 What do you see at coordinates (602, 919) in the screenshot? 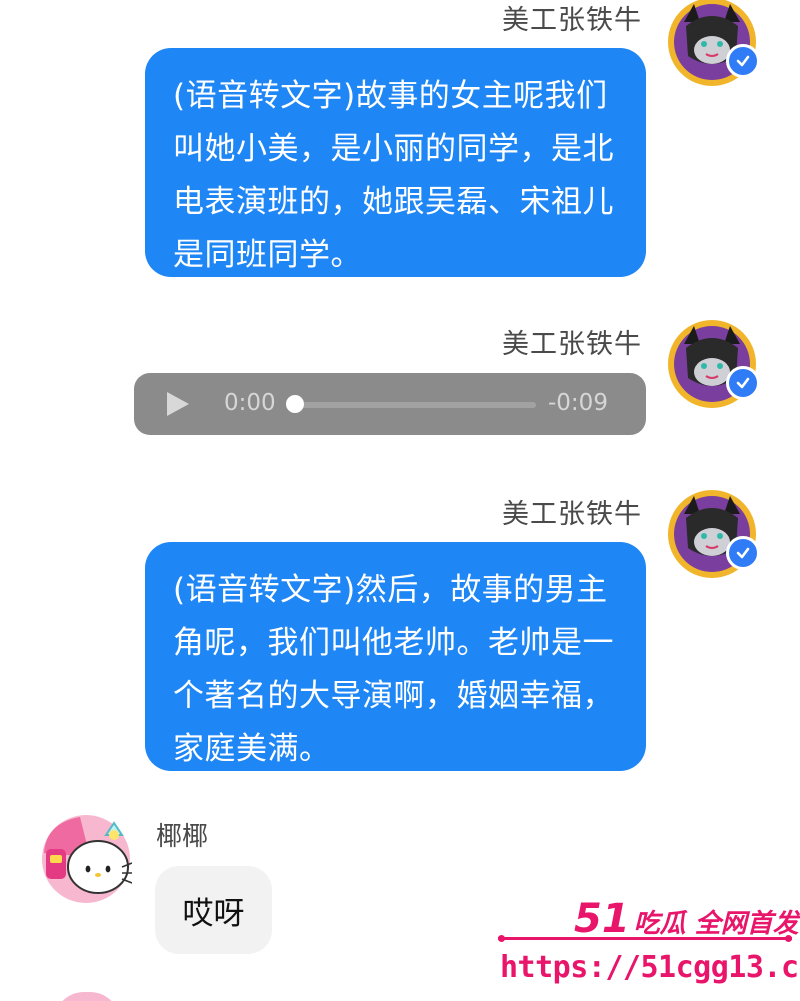
I see `watermark-brand-number: 51` at bounding box center [602, 919].